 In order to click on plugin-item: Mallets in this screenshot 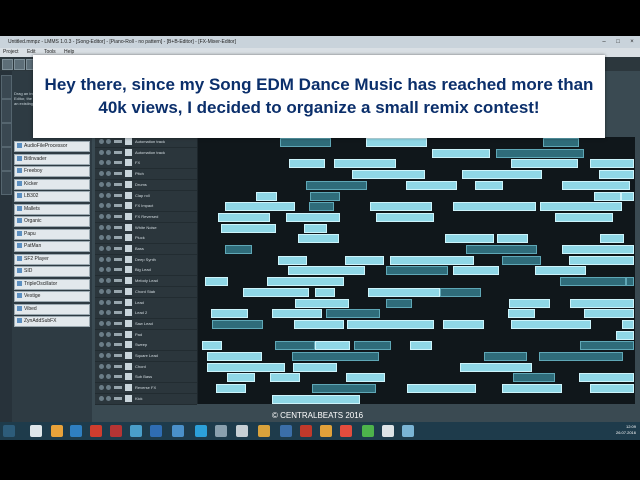, I will do `click(52, 209)`.